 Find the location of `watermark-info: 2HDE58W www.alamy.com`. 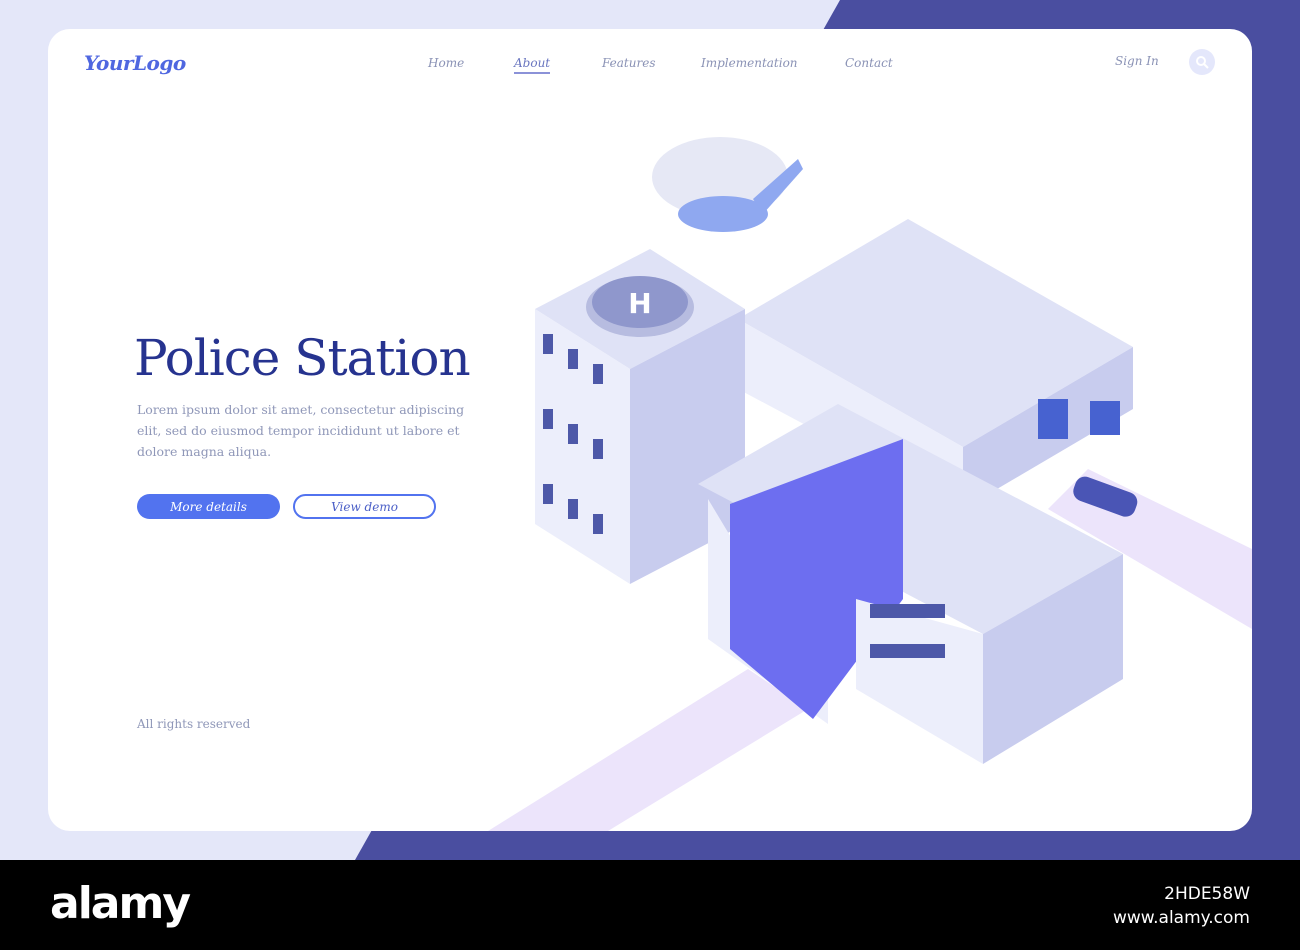

watermark-info: 2HDE58W www.alamy.com is located at coordinates (1181, 906).